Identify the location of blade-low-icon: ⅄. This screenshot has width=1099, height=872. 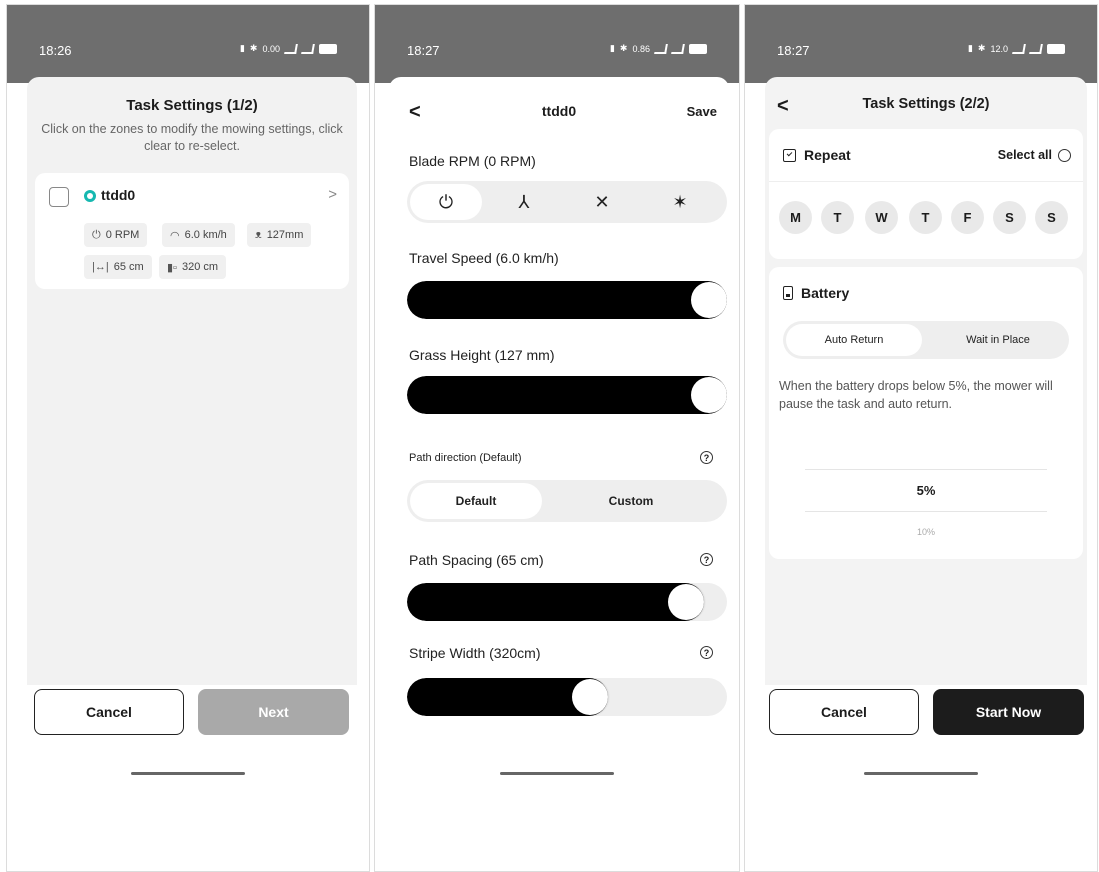
(524, 201).